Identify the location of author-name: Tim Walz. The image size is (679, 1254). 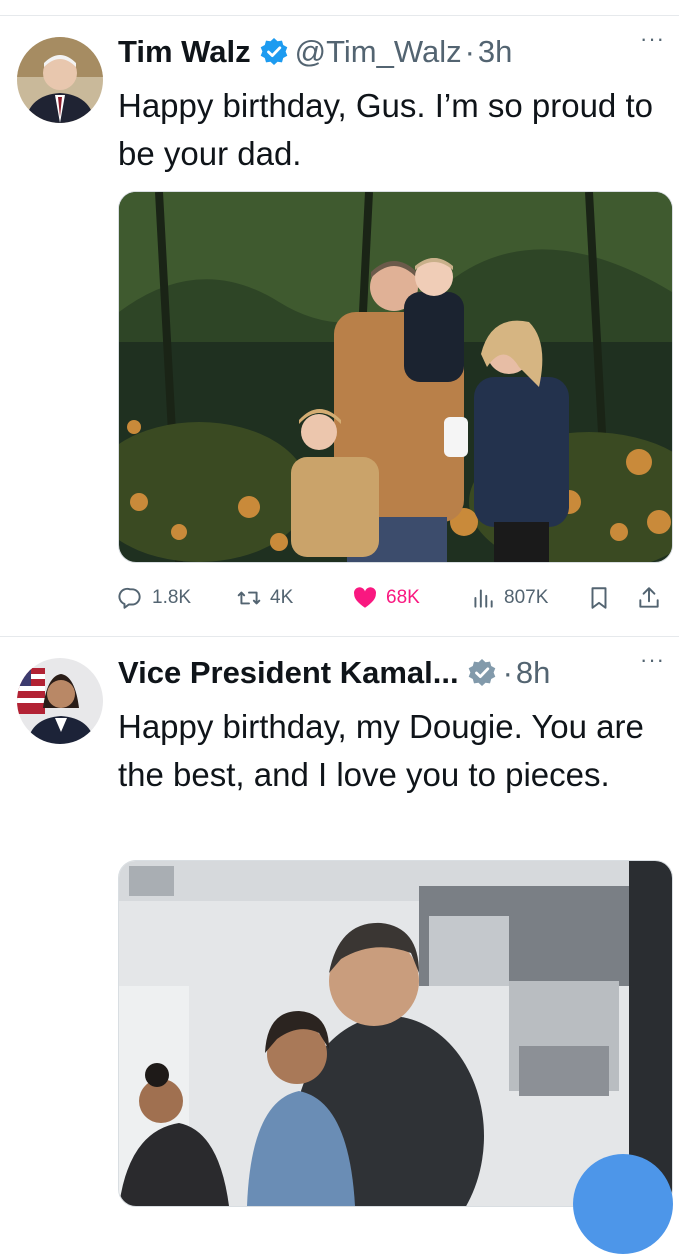
(184, 52).